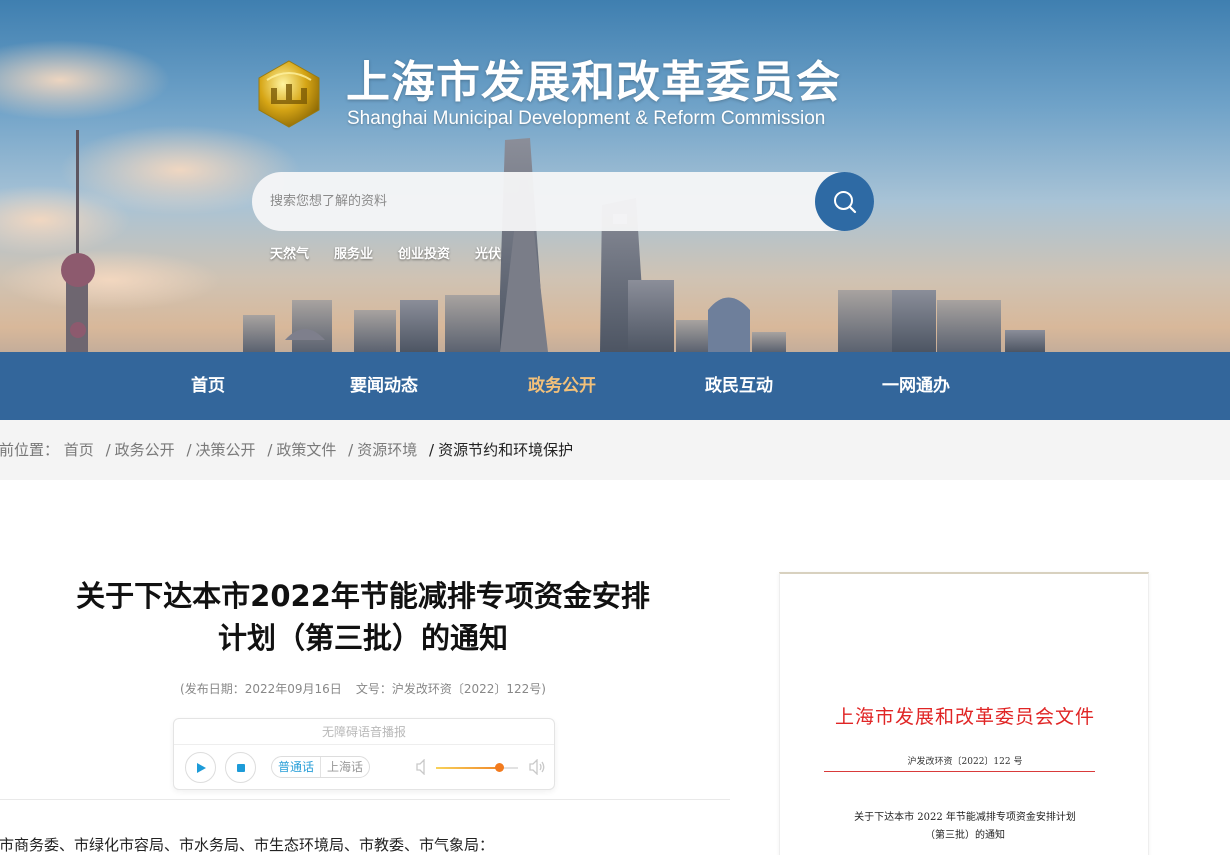 The height and width of the screenshot is (855, 1230). I want to click on document-number-line: 沪发改环资〔2022〕122 号, so click(965, 762).